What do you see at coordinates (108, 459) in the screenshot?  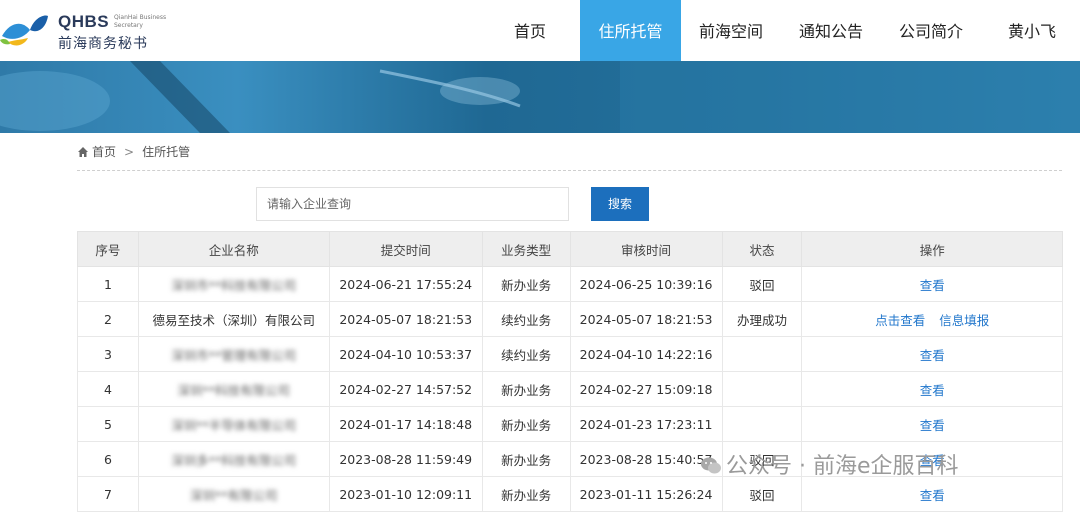 I see `cell-no: 6` at bounding box center [108, 459].